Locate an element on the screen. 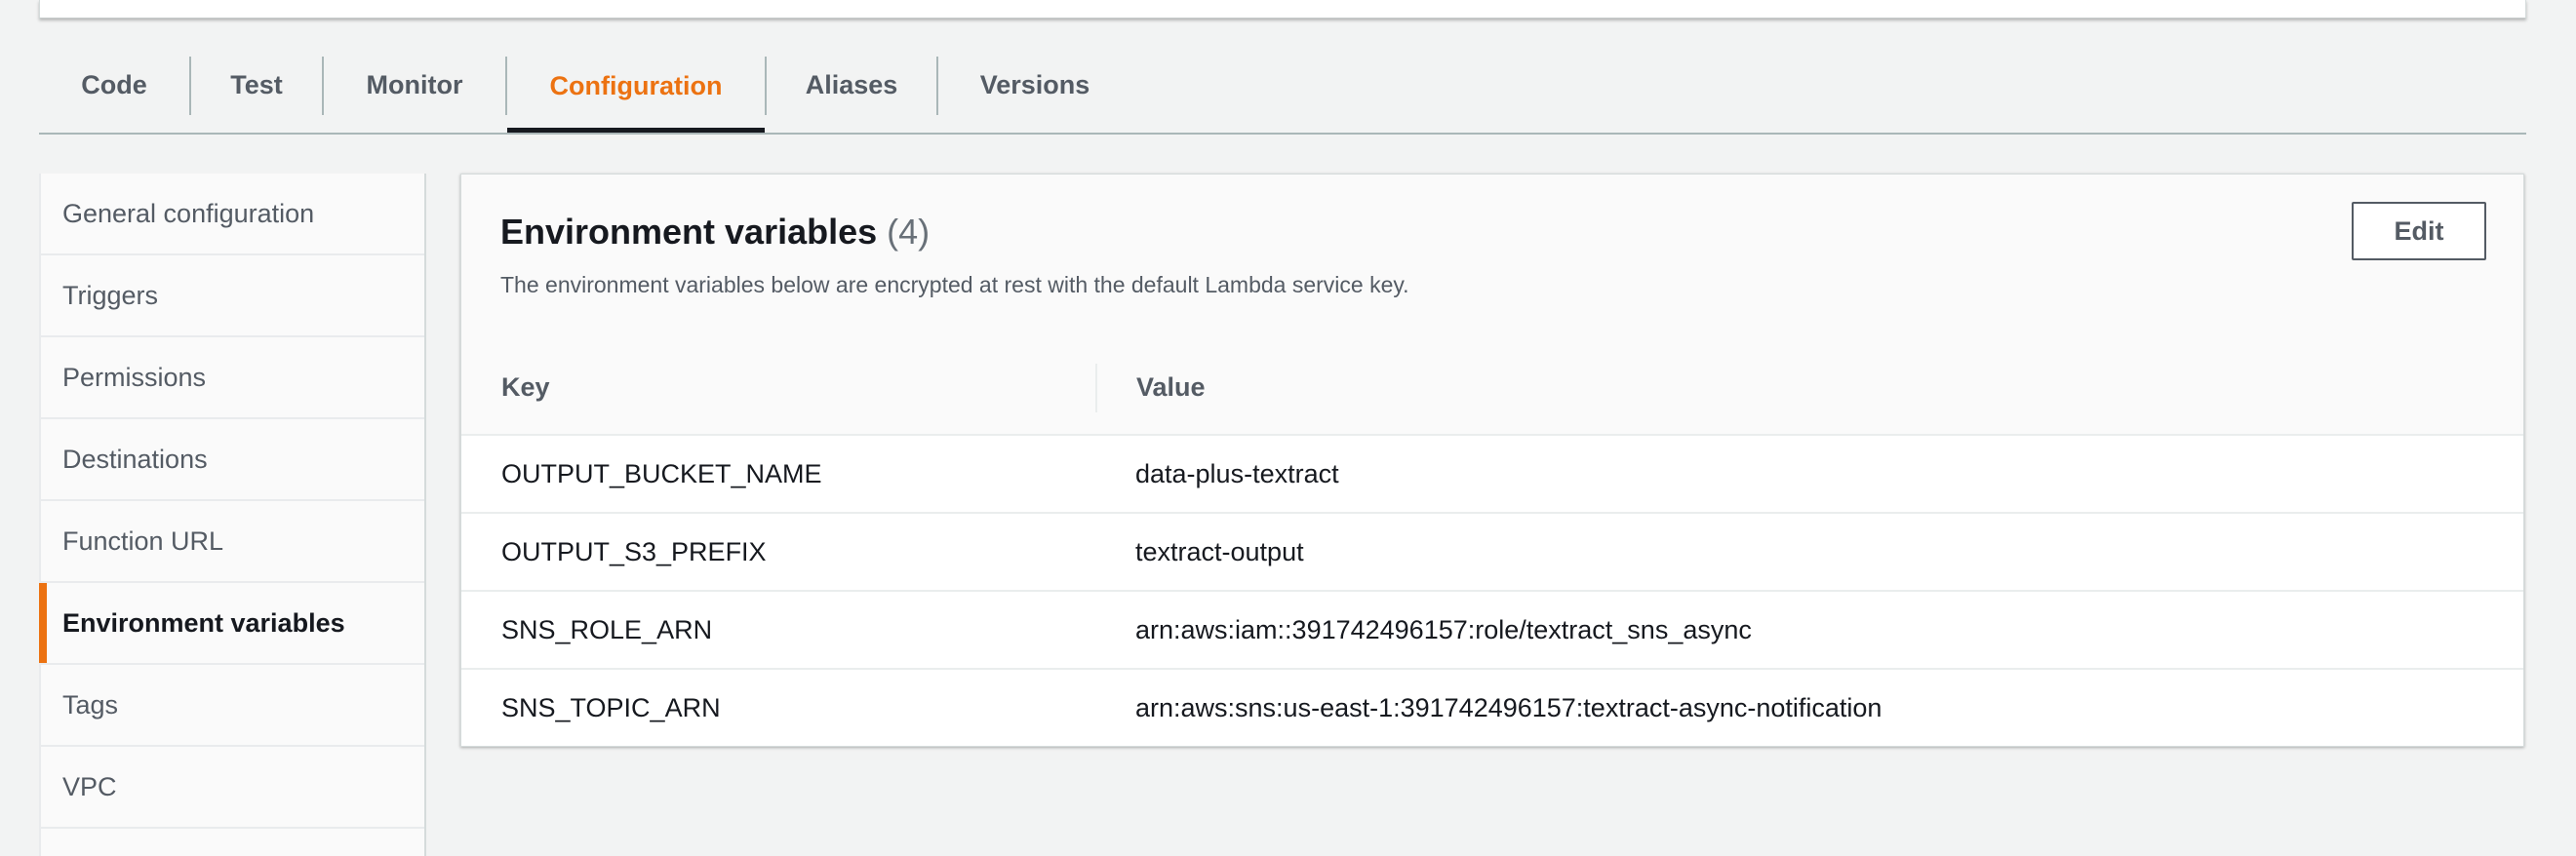  tab-label: Test is located at coordinates (256, 84).